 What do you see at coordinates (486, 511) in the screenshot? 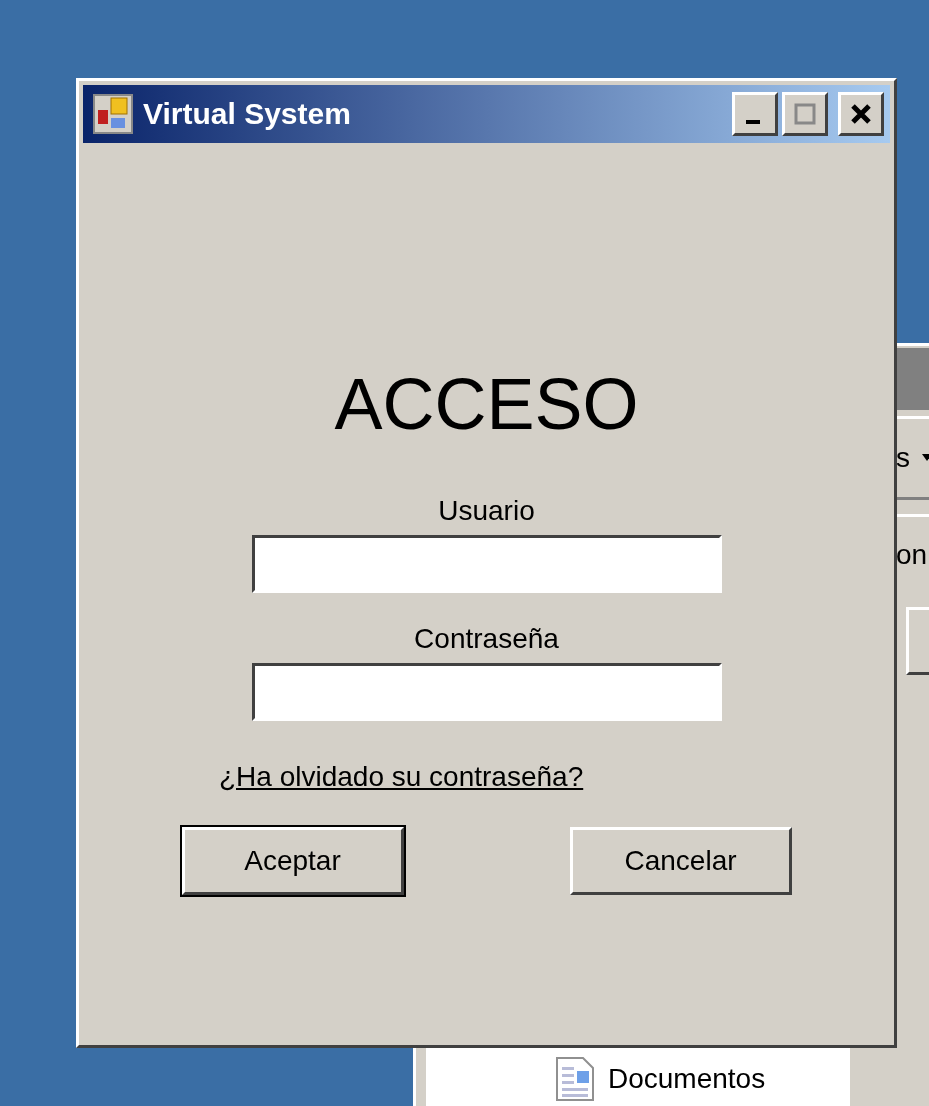
I see `field-label: Usuario` at bounding box center [486, 511].